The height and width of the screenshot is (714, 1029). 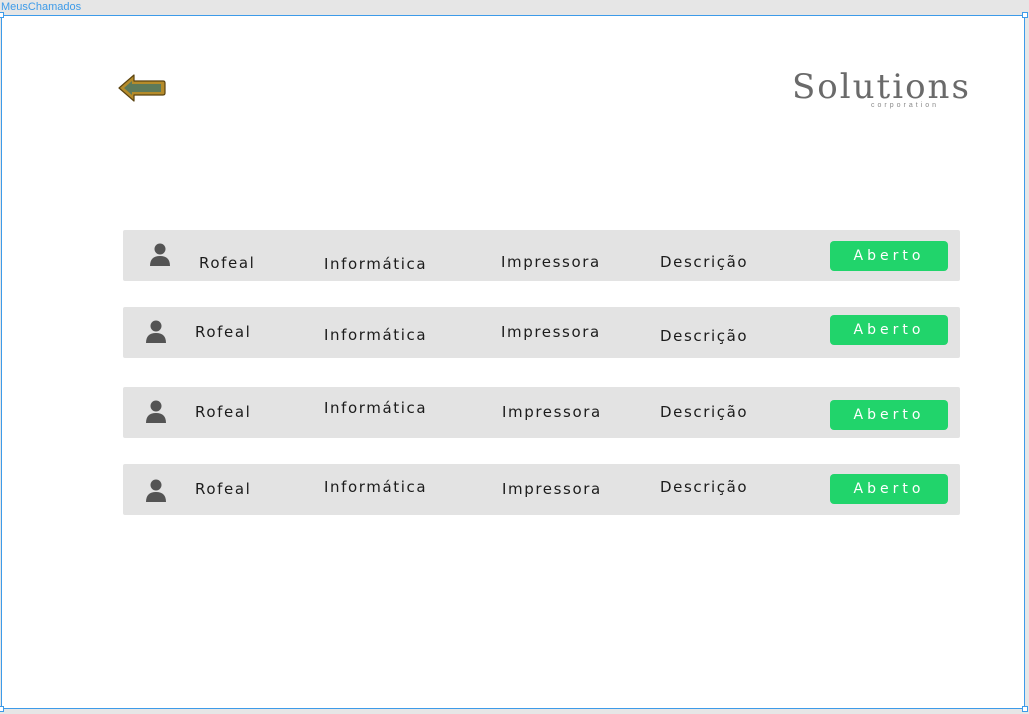 I want to click on back-button, so click(x=142, y=88).